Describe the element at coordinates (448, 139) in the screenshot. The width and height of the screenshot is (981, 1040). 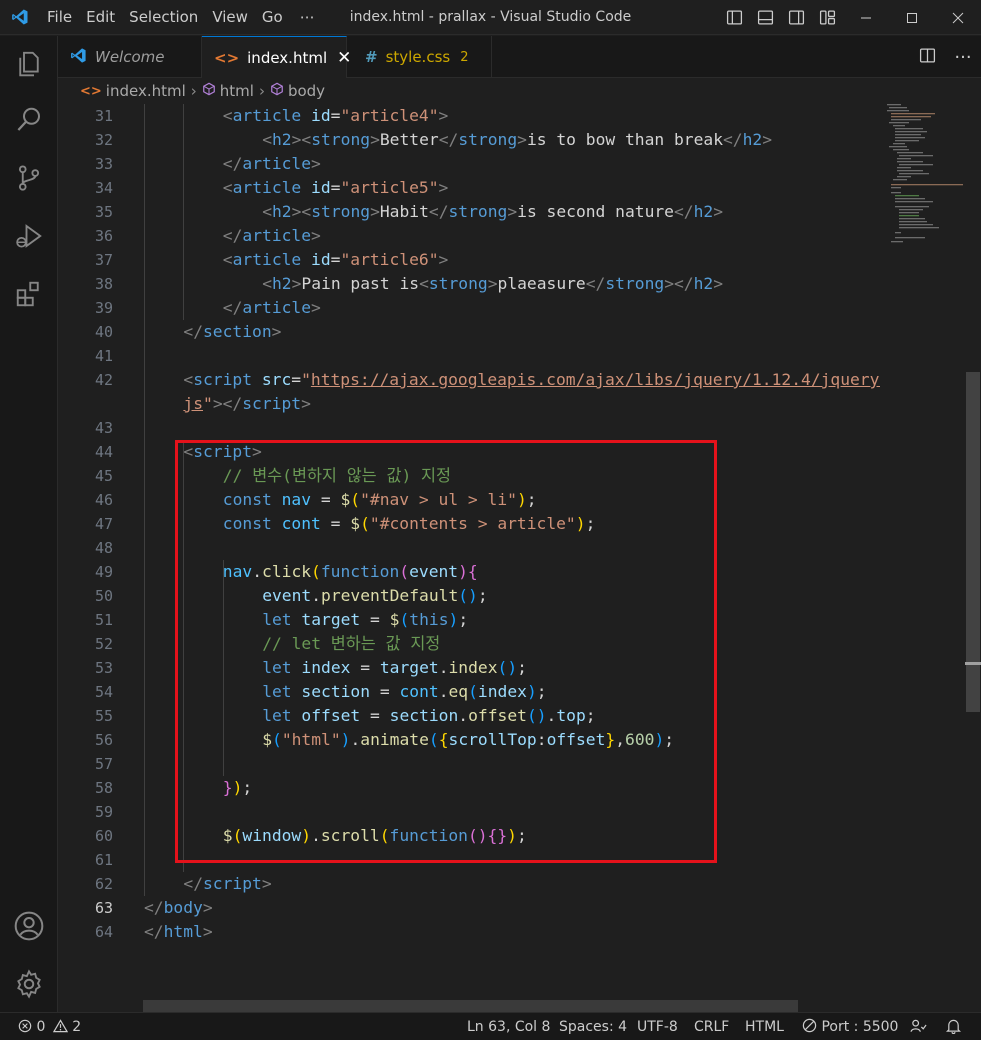
I see `code-token: </` at that location.